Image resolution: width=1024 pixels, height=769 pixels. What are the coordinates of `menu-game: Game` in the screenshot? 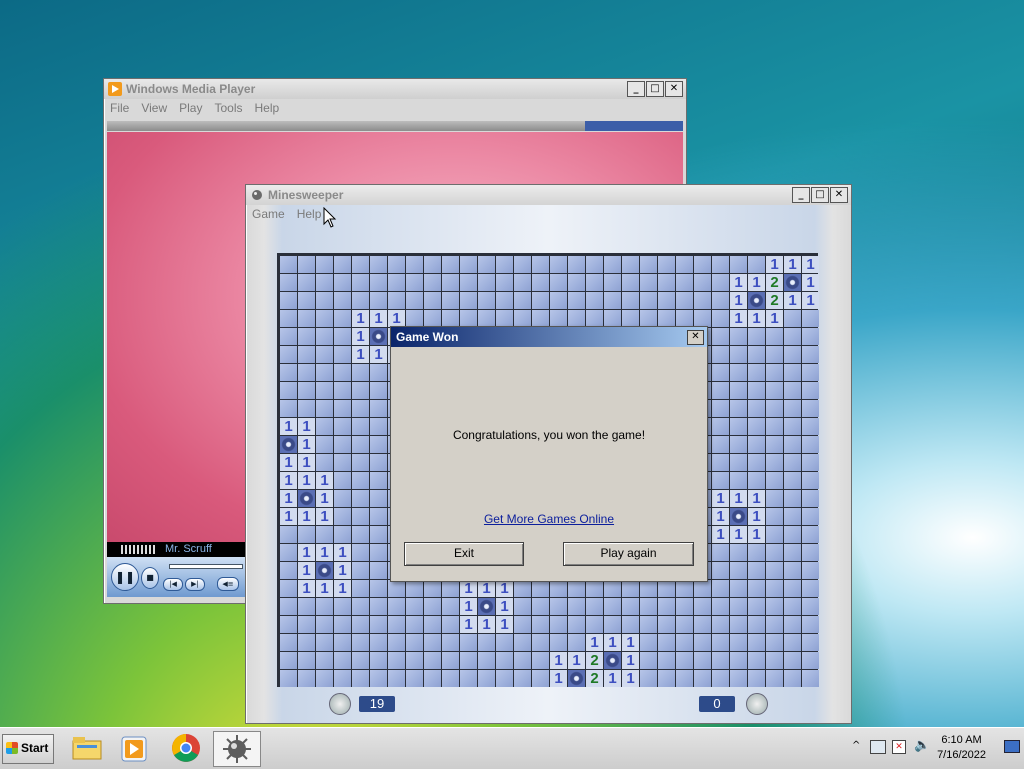 It's located at (268, 214).